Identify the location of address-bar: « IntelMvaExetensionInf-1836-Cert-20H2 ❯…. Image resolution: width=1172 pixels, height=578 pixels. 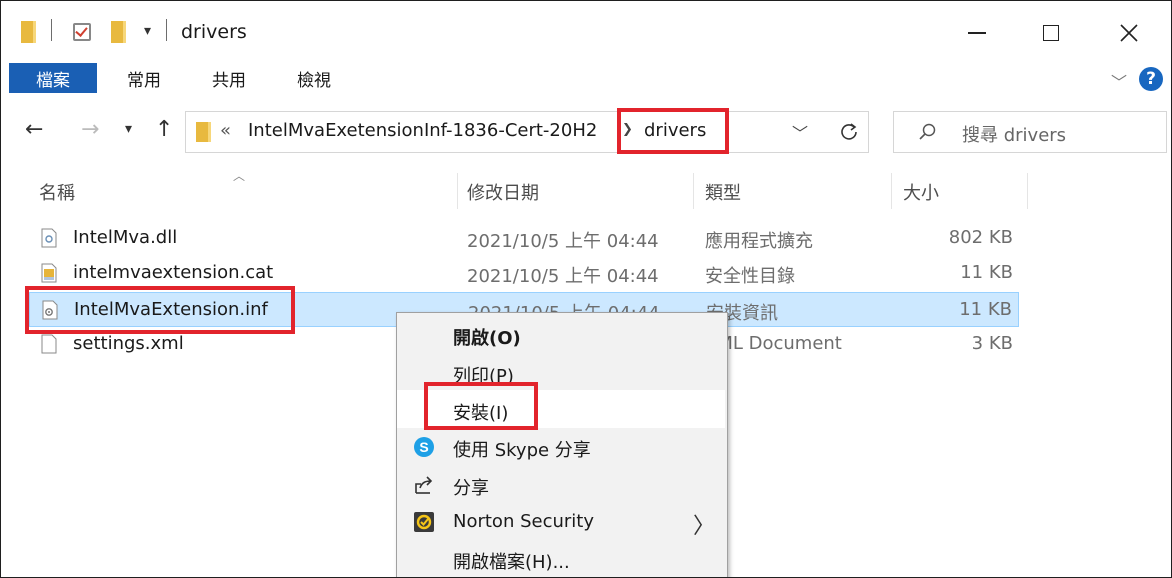
(527, 132).